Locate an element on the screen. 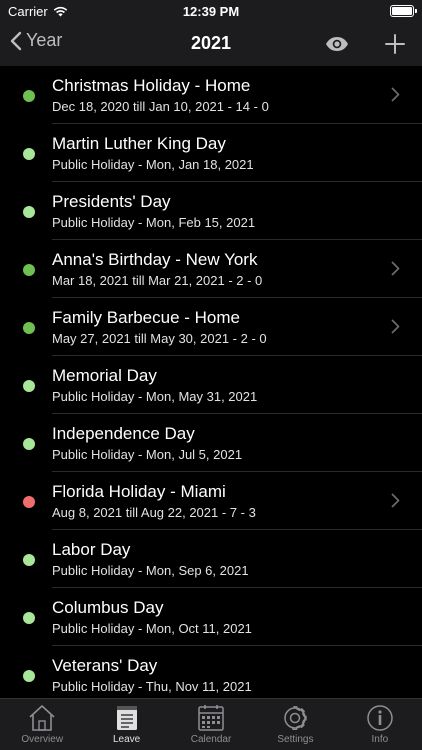  list-item-subtitle: May 27, 2021 till May 30, 2021 - 2 - 0 is located at coordinates (159, 338).